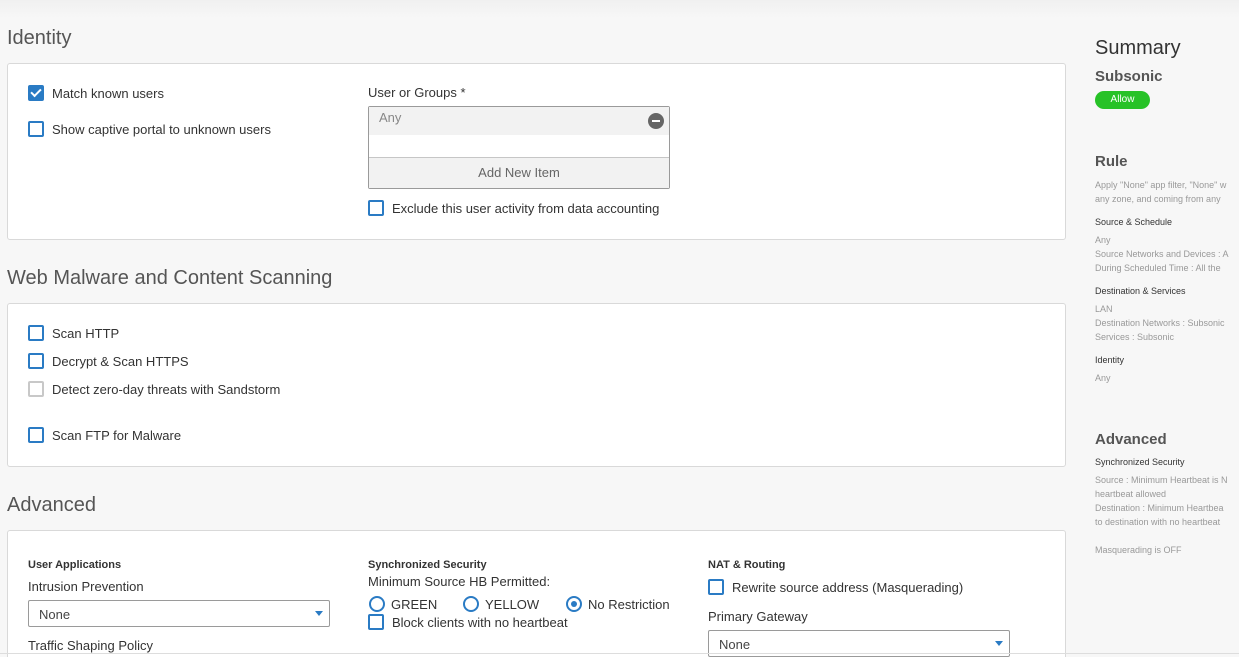 The height and width of the screenshot is (657, 1239). Describe the element at coordinates (1122, 100) in the screenshot. I see `status-badge: Allow` at that location.